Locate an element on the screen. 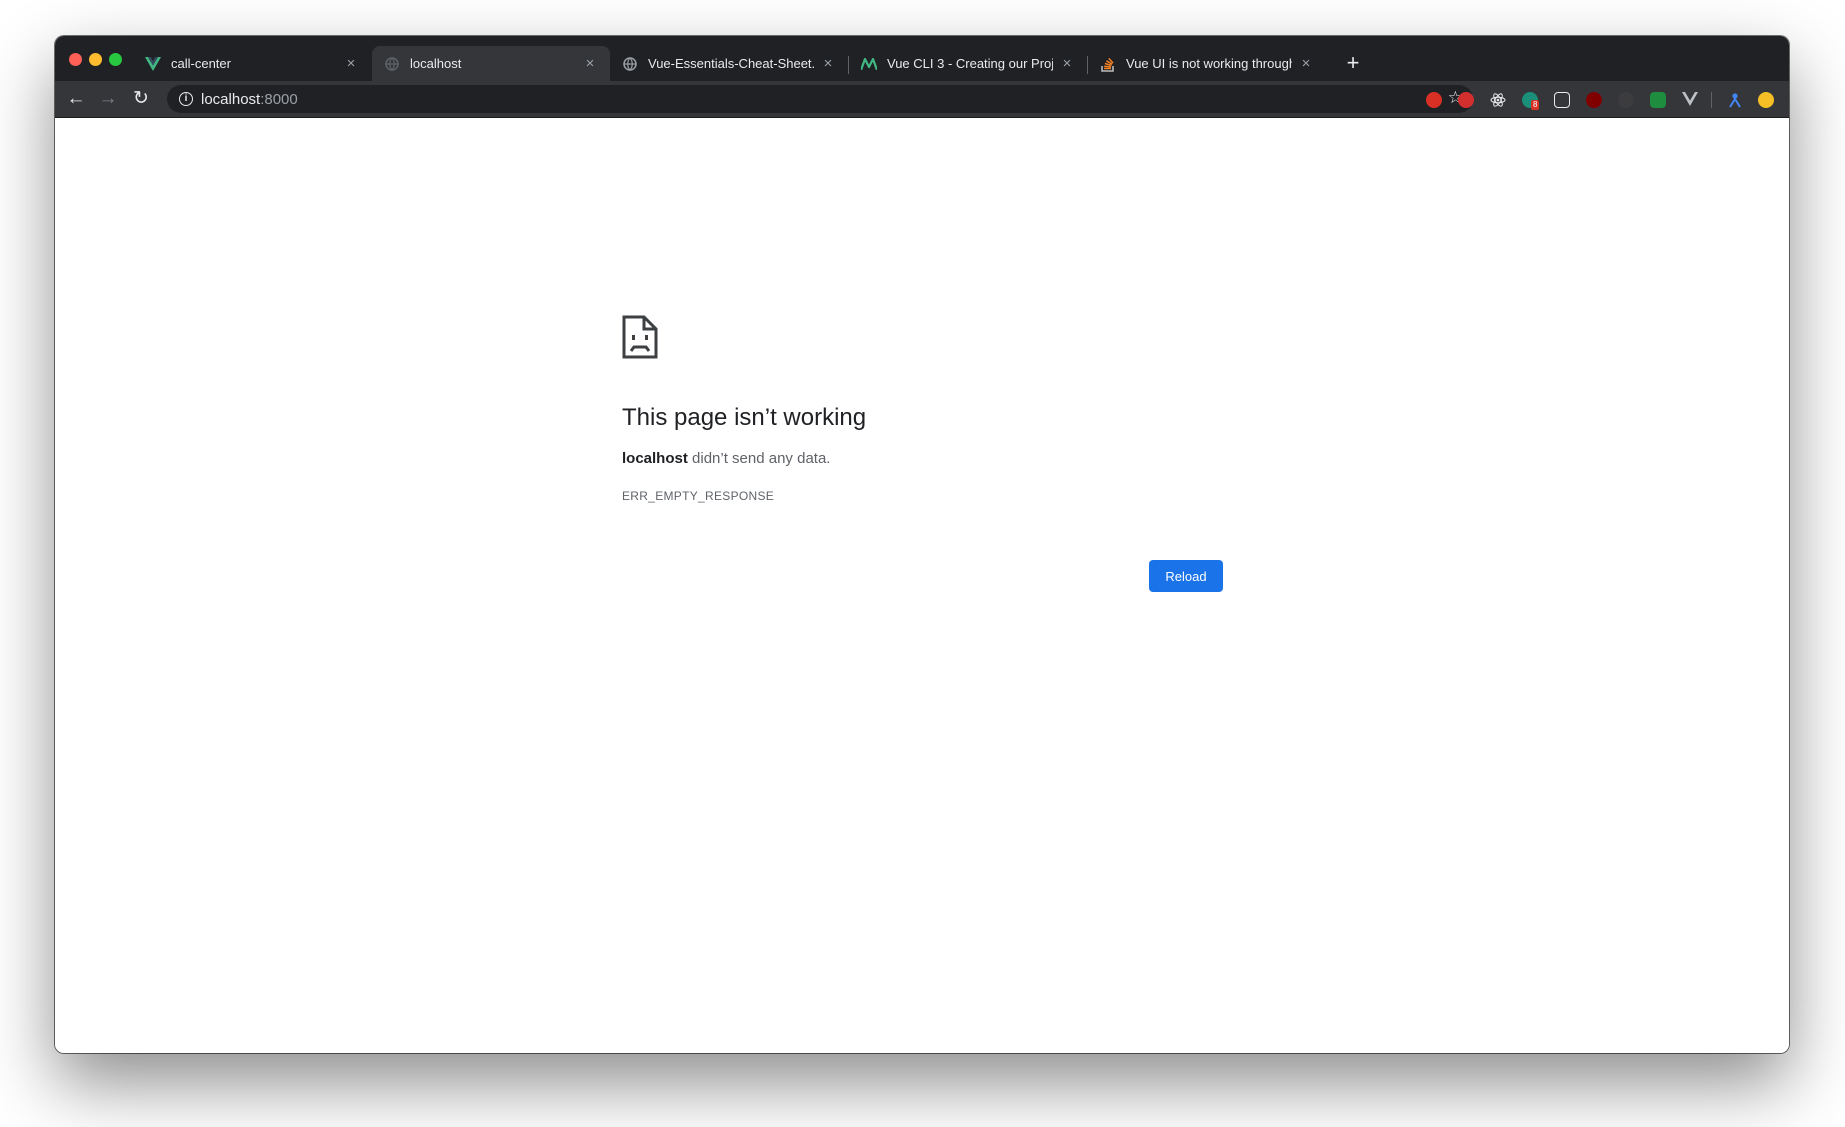 The width and height of the screenshot is (1845, 1127). stackoverflow-icon is located at coordinates (1108, 64).